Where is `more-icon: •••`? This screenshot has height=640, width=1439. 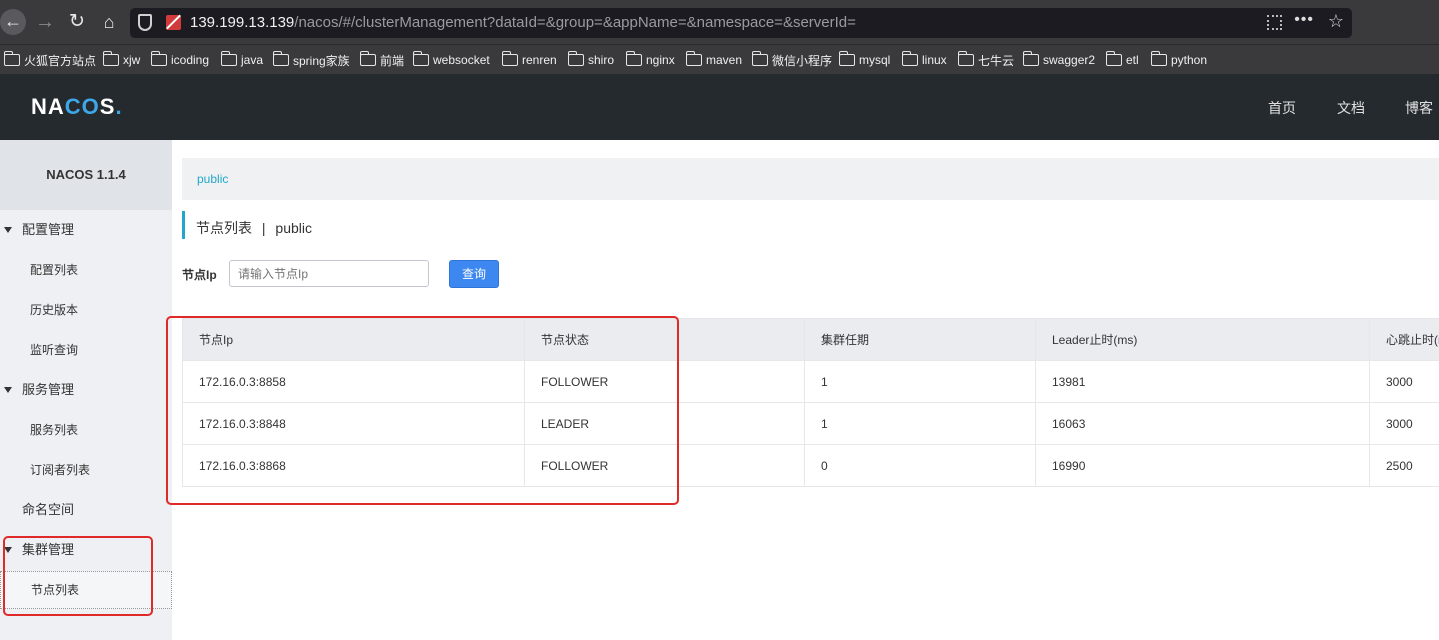
more-icon: ••• is located at coordinates (1304, 20).